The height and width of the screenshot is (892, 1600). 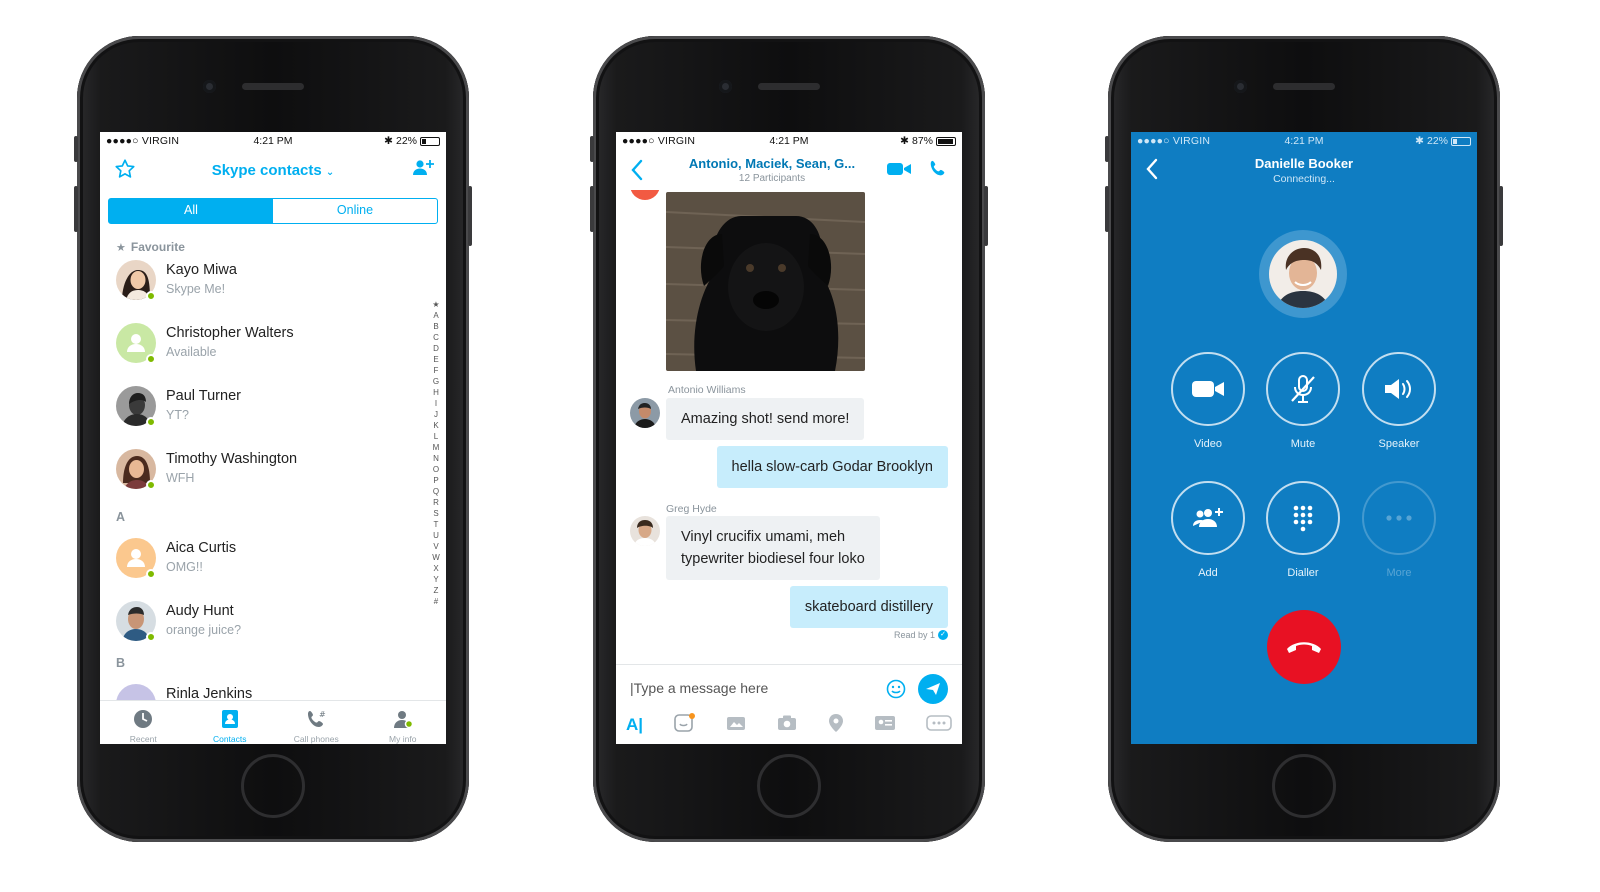 What do you see at coordinates (273, 285) in the screenshot?
I see `contact-row: Kayo Miwa Skype Me!` at bounding box center [273, 285].